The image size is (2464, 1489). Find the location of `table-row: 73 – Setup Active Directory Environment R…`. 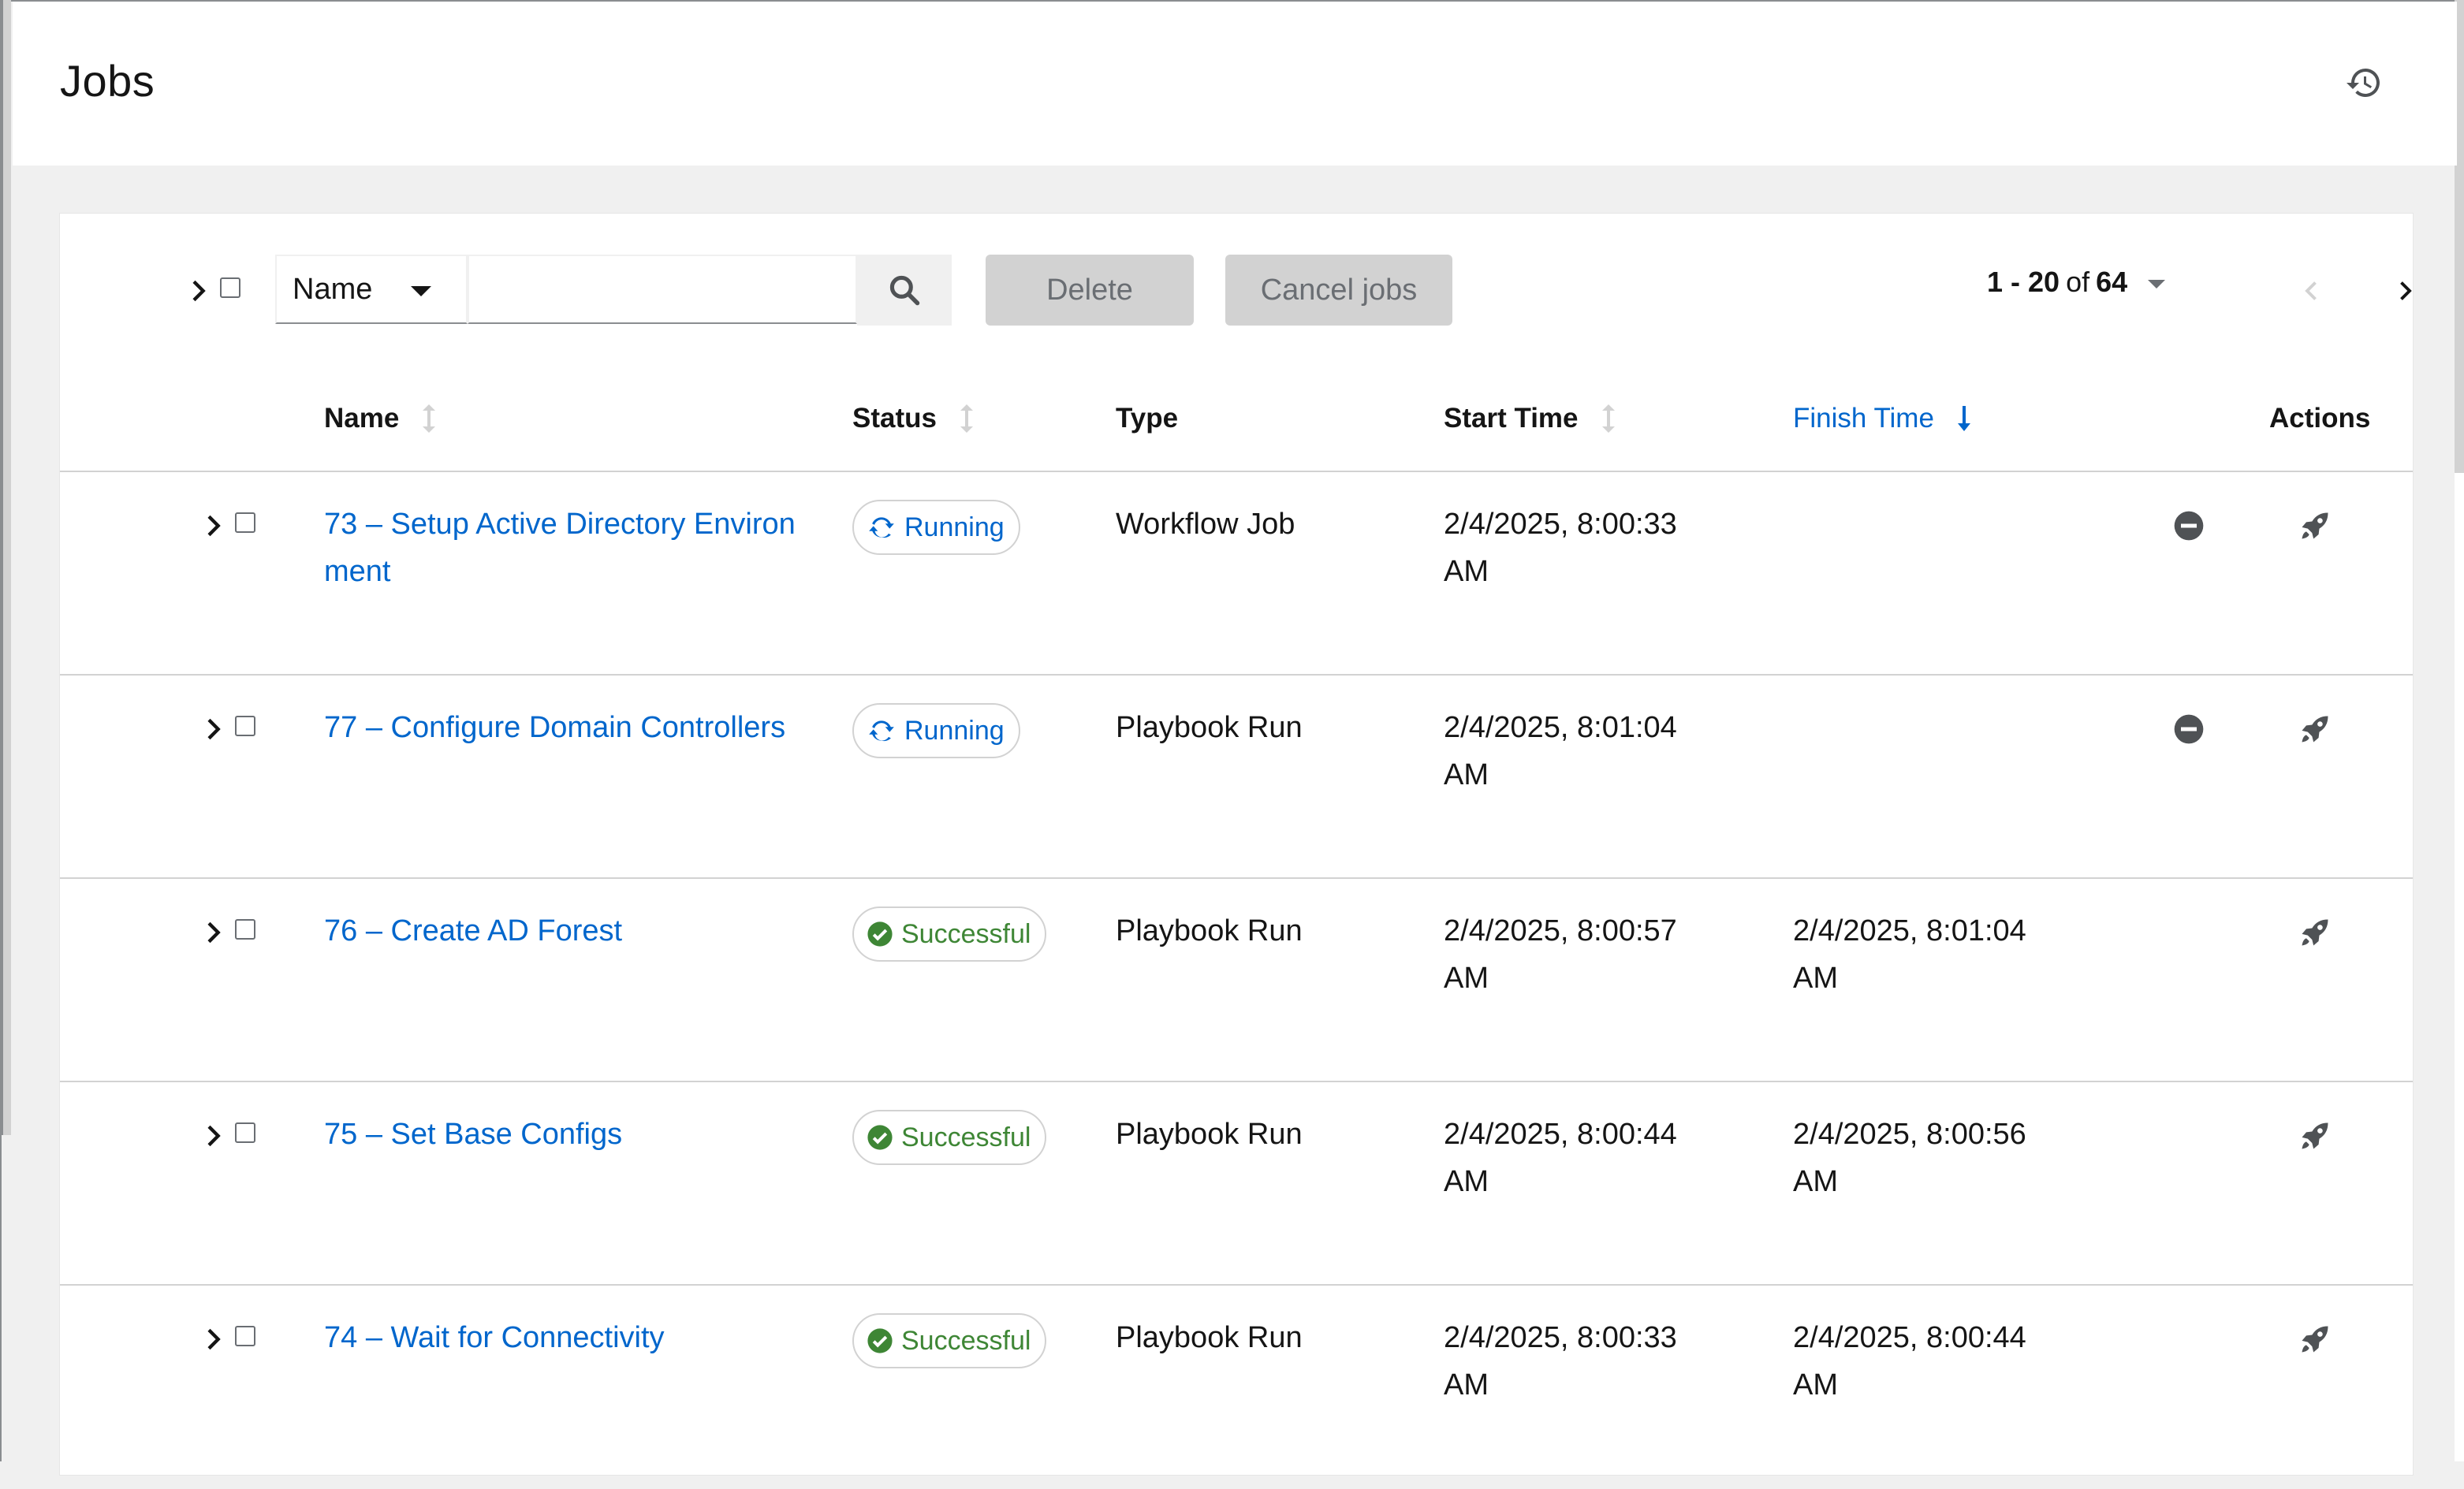

table-row: 73 – Setup Active Directory Environment R… is located at coordinates (1236, 574).